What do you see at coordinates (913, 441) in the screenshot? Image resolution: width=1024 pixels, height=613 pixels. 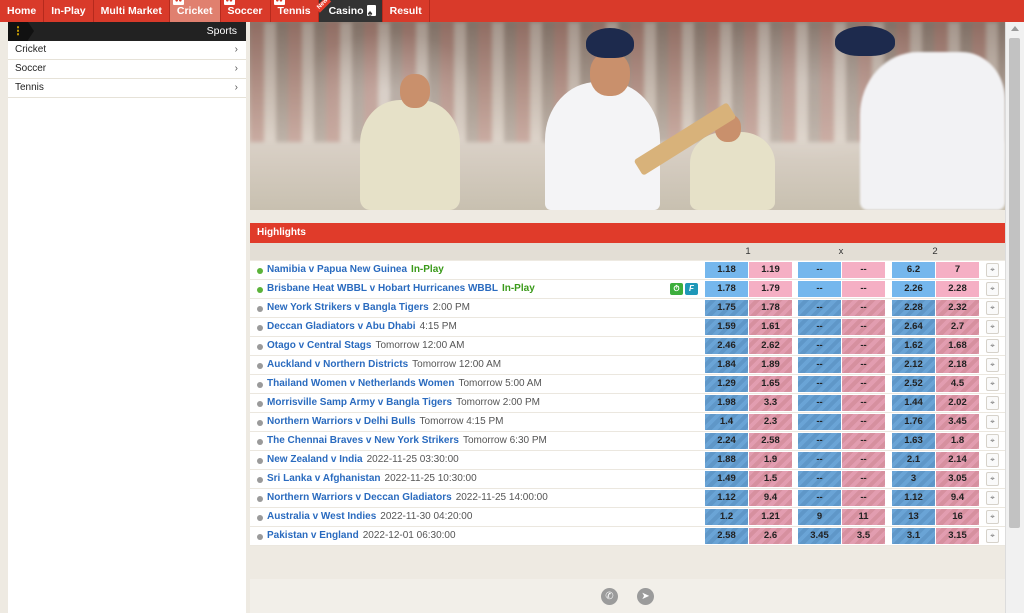 I see `back-away-odds: 1.63` at bounding box center [913, 441].